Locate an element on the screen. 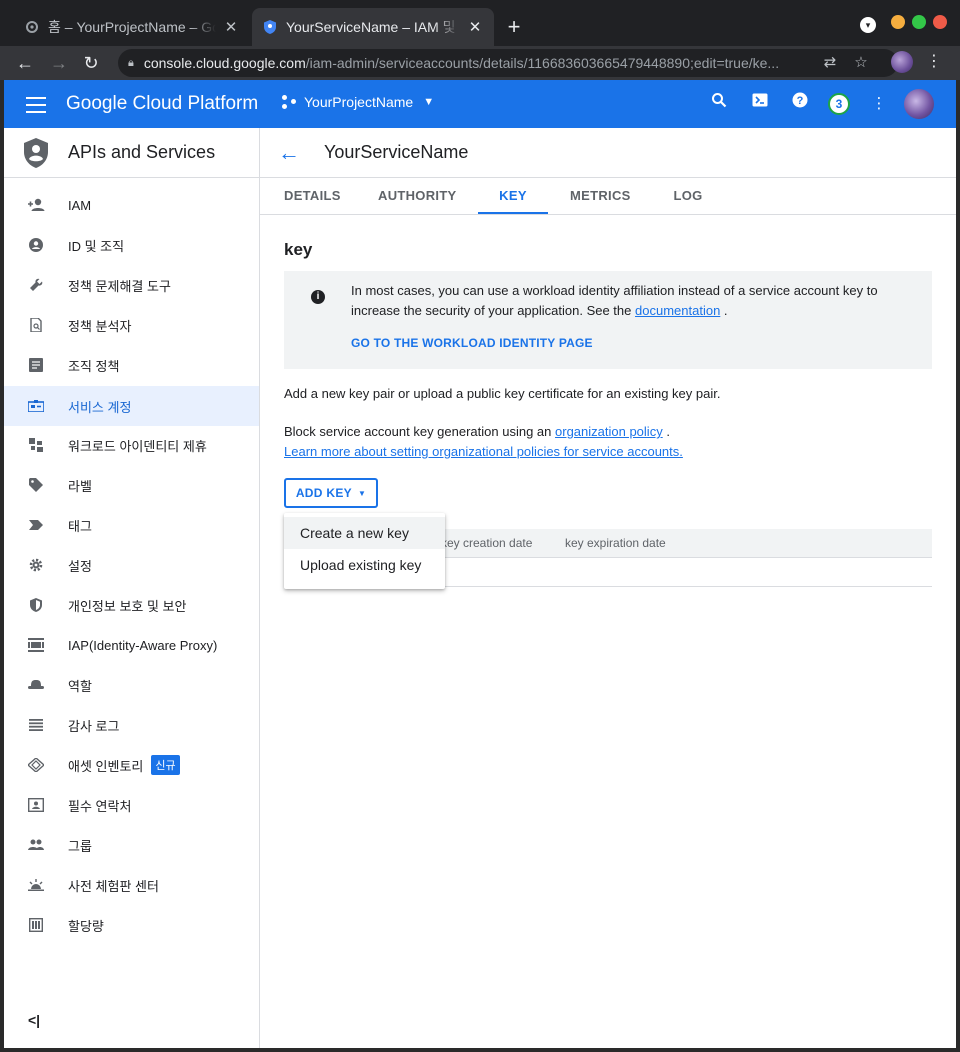  iap-icon is located at coordinates (36, 645).